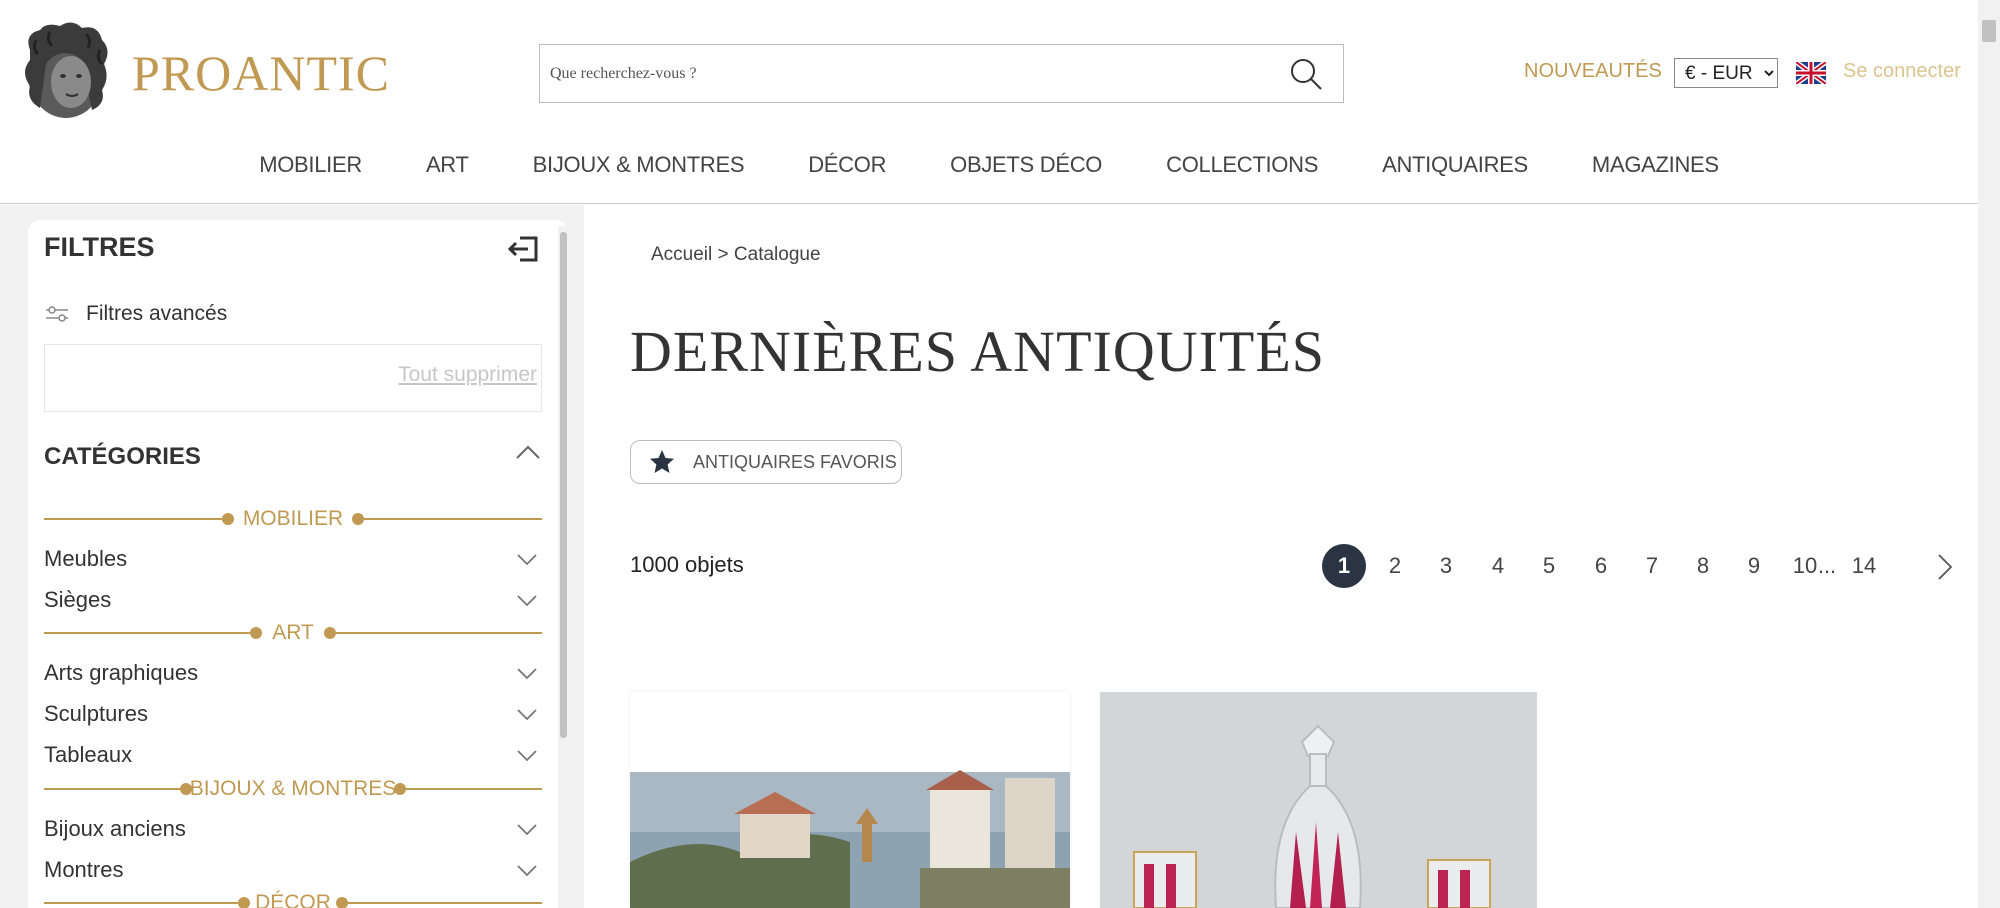  What do you see at coordinates (447, 168) in the screenshot?
I see `nav-item-art: ART` at bounding box center [447, 168].